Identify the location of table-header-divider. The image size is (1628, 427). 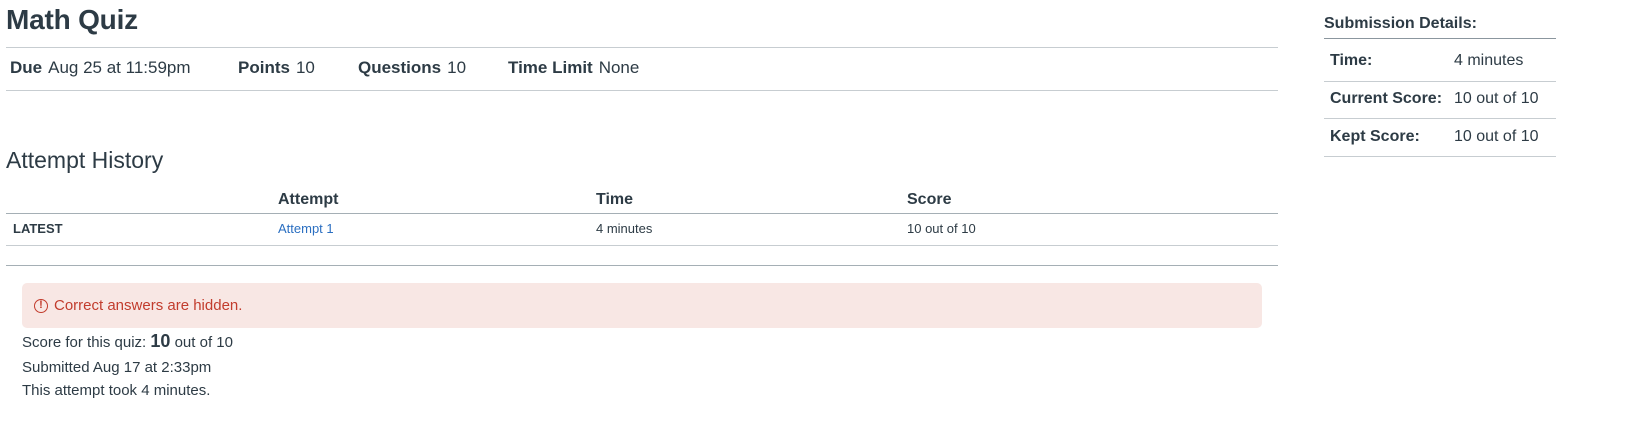
(642, 213).